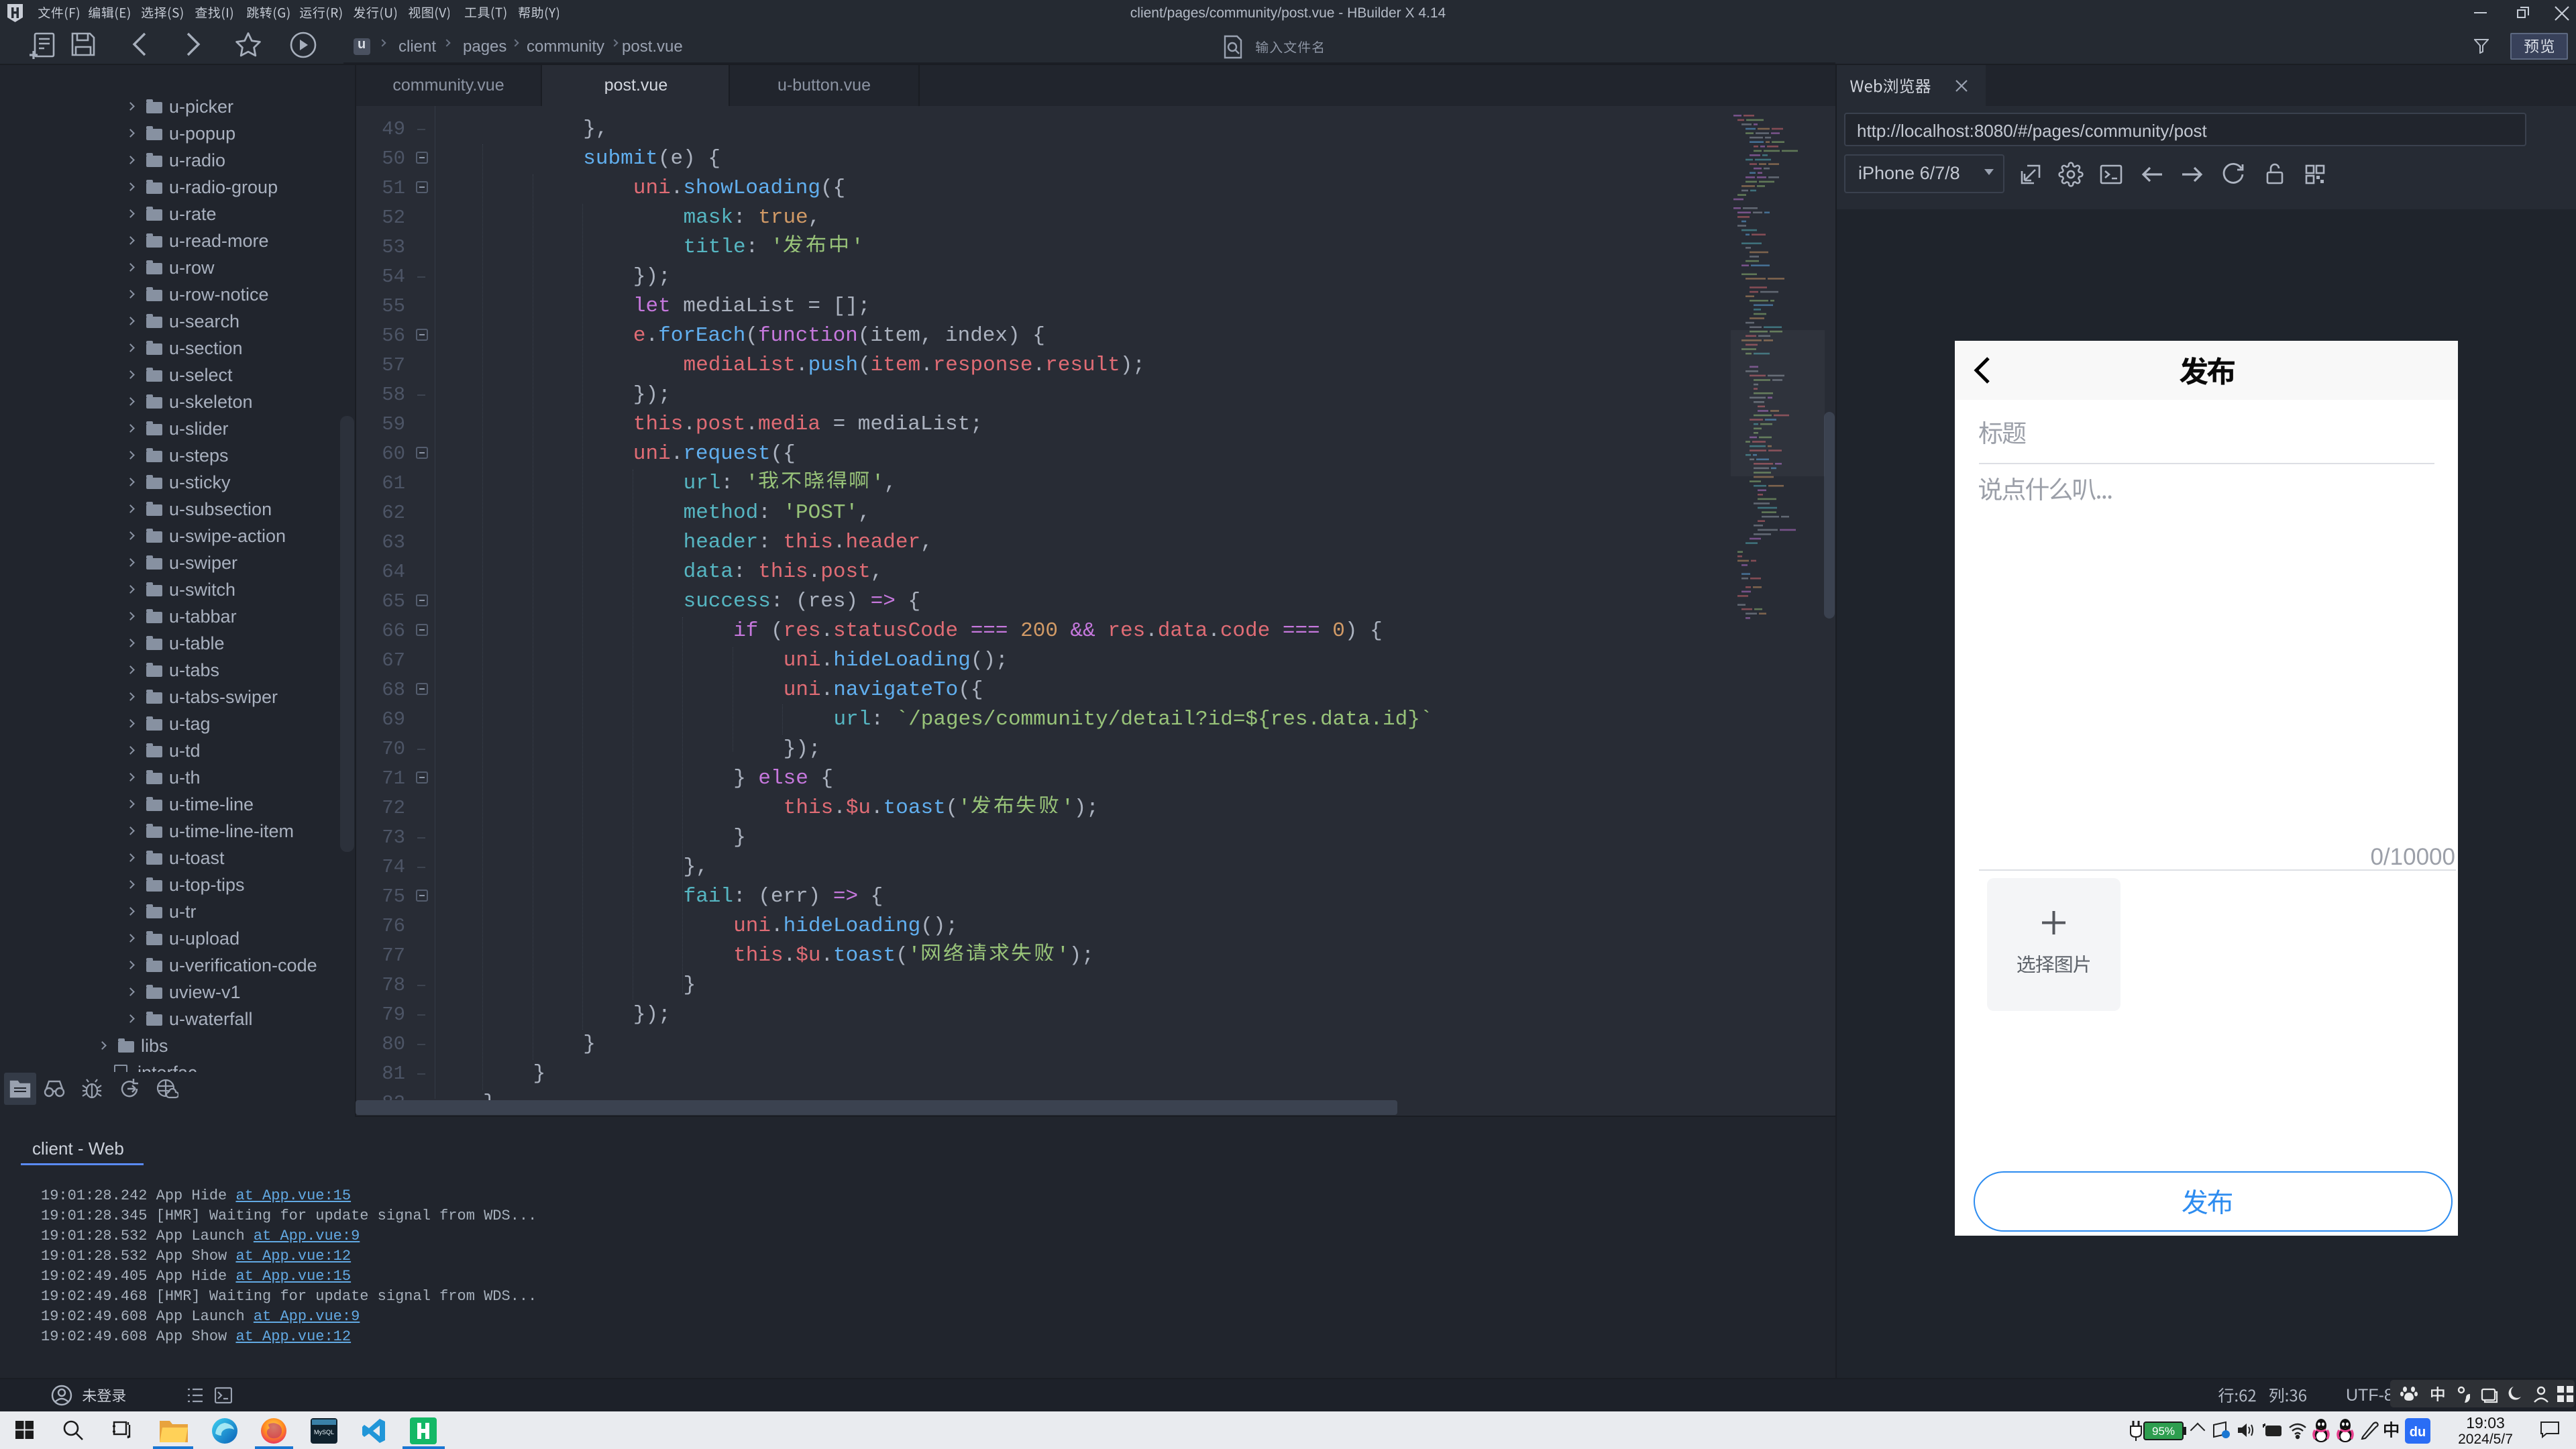 The height and width of the screenshot is (1449, 2576). What do you see at coordinates (2163, 1431) in the screenshot?
I see `svg-text: 95%` at bounding box center [2163, 1431].